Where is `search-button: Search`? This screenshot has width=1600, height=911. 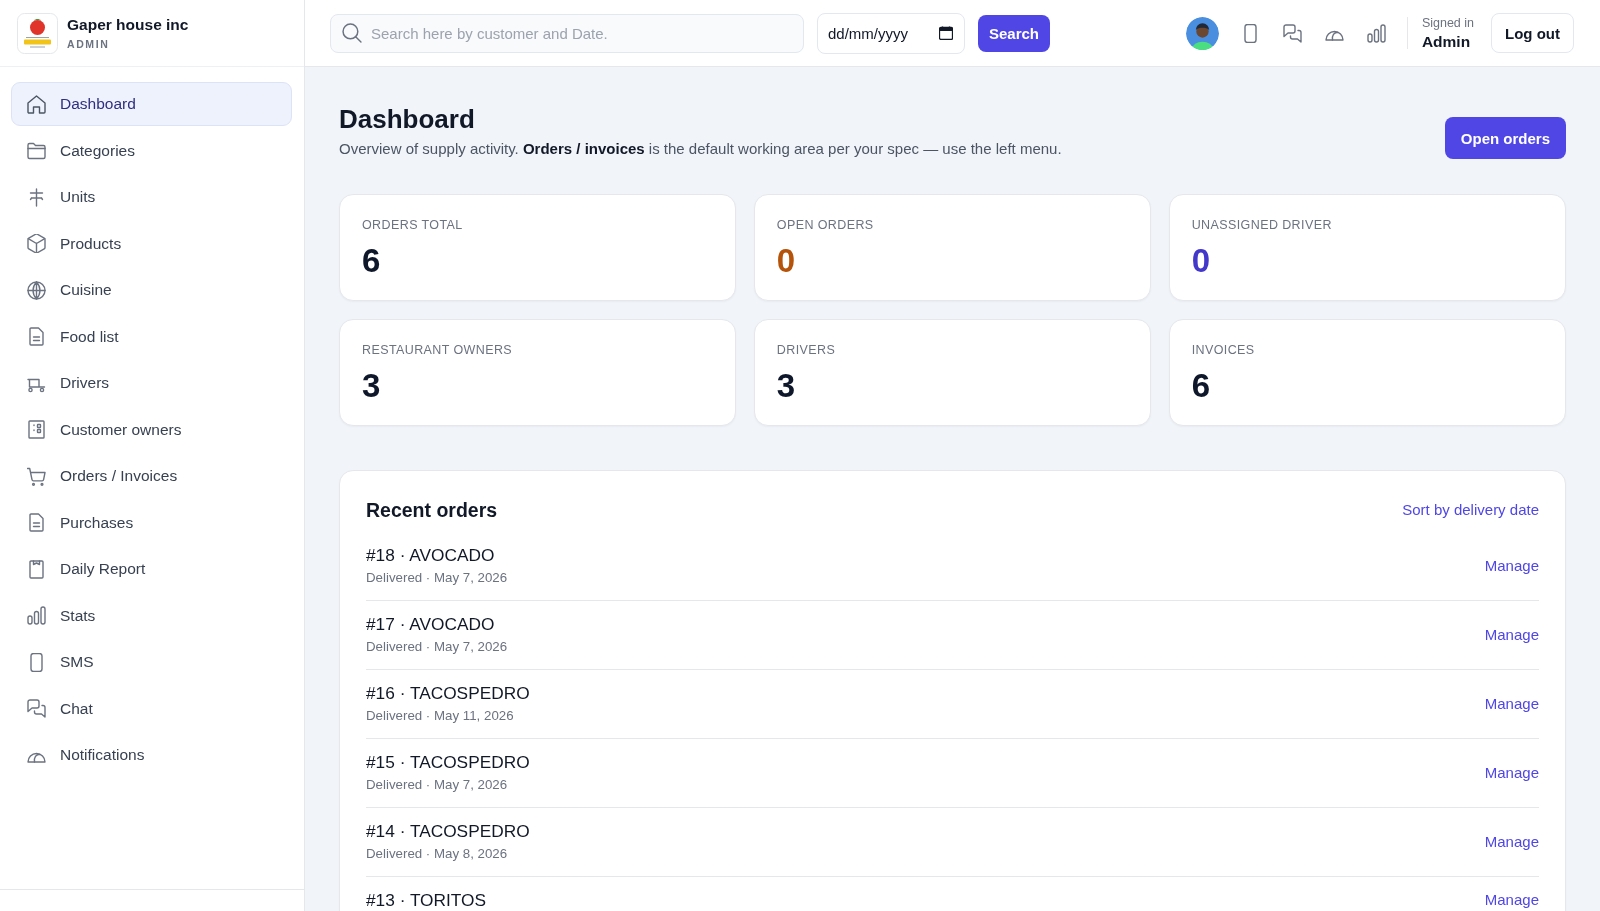
search-button: Search is located at coordinates (1014, 33).